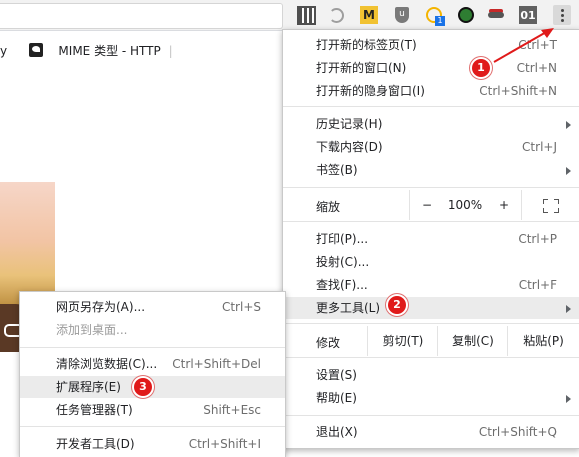 This screenshot has width=579, height=457. I want to click on menu-bookmarks: 书签(B), so click(431, 170).